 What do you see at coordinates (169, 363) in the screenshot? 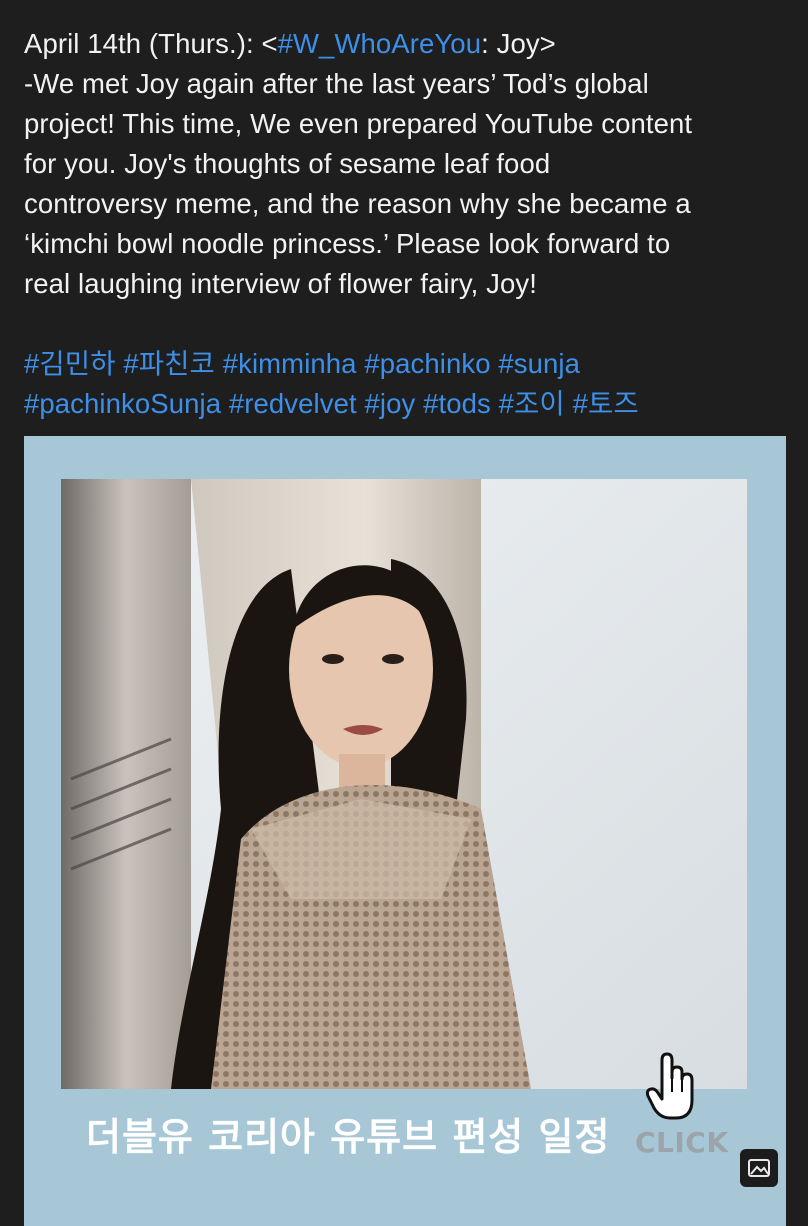
I see `hashtag-link: #파친코` at bounding box center [169, 363].